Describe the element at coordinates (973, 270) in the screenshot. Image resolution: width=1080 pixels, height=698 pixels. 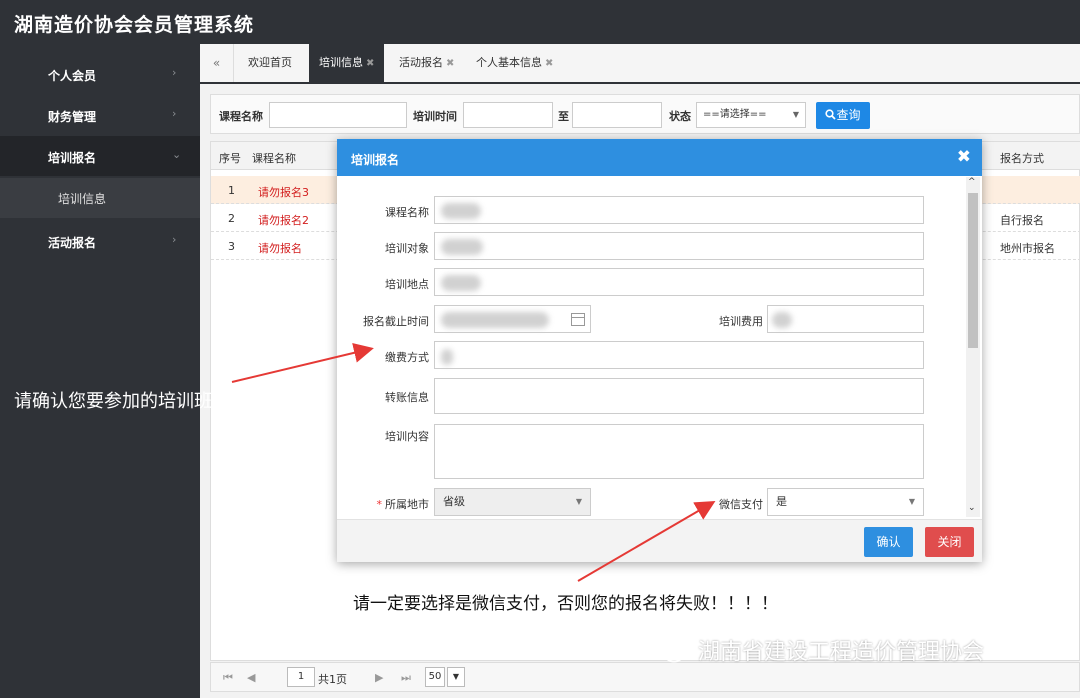
I see `scrollbar-thumb` at that location.